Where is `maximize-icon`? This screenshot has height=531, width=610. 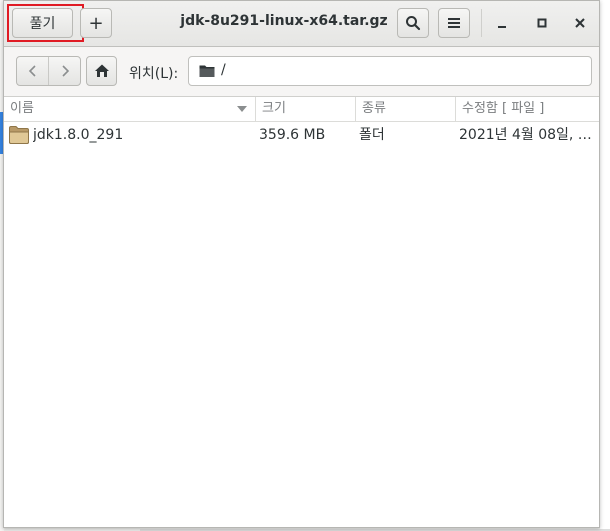
maximize-icon is located at coordinates (542, 23).